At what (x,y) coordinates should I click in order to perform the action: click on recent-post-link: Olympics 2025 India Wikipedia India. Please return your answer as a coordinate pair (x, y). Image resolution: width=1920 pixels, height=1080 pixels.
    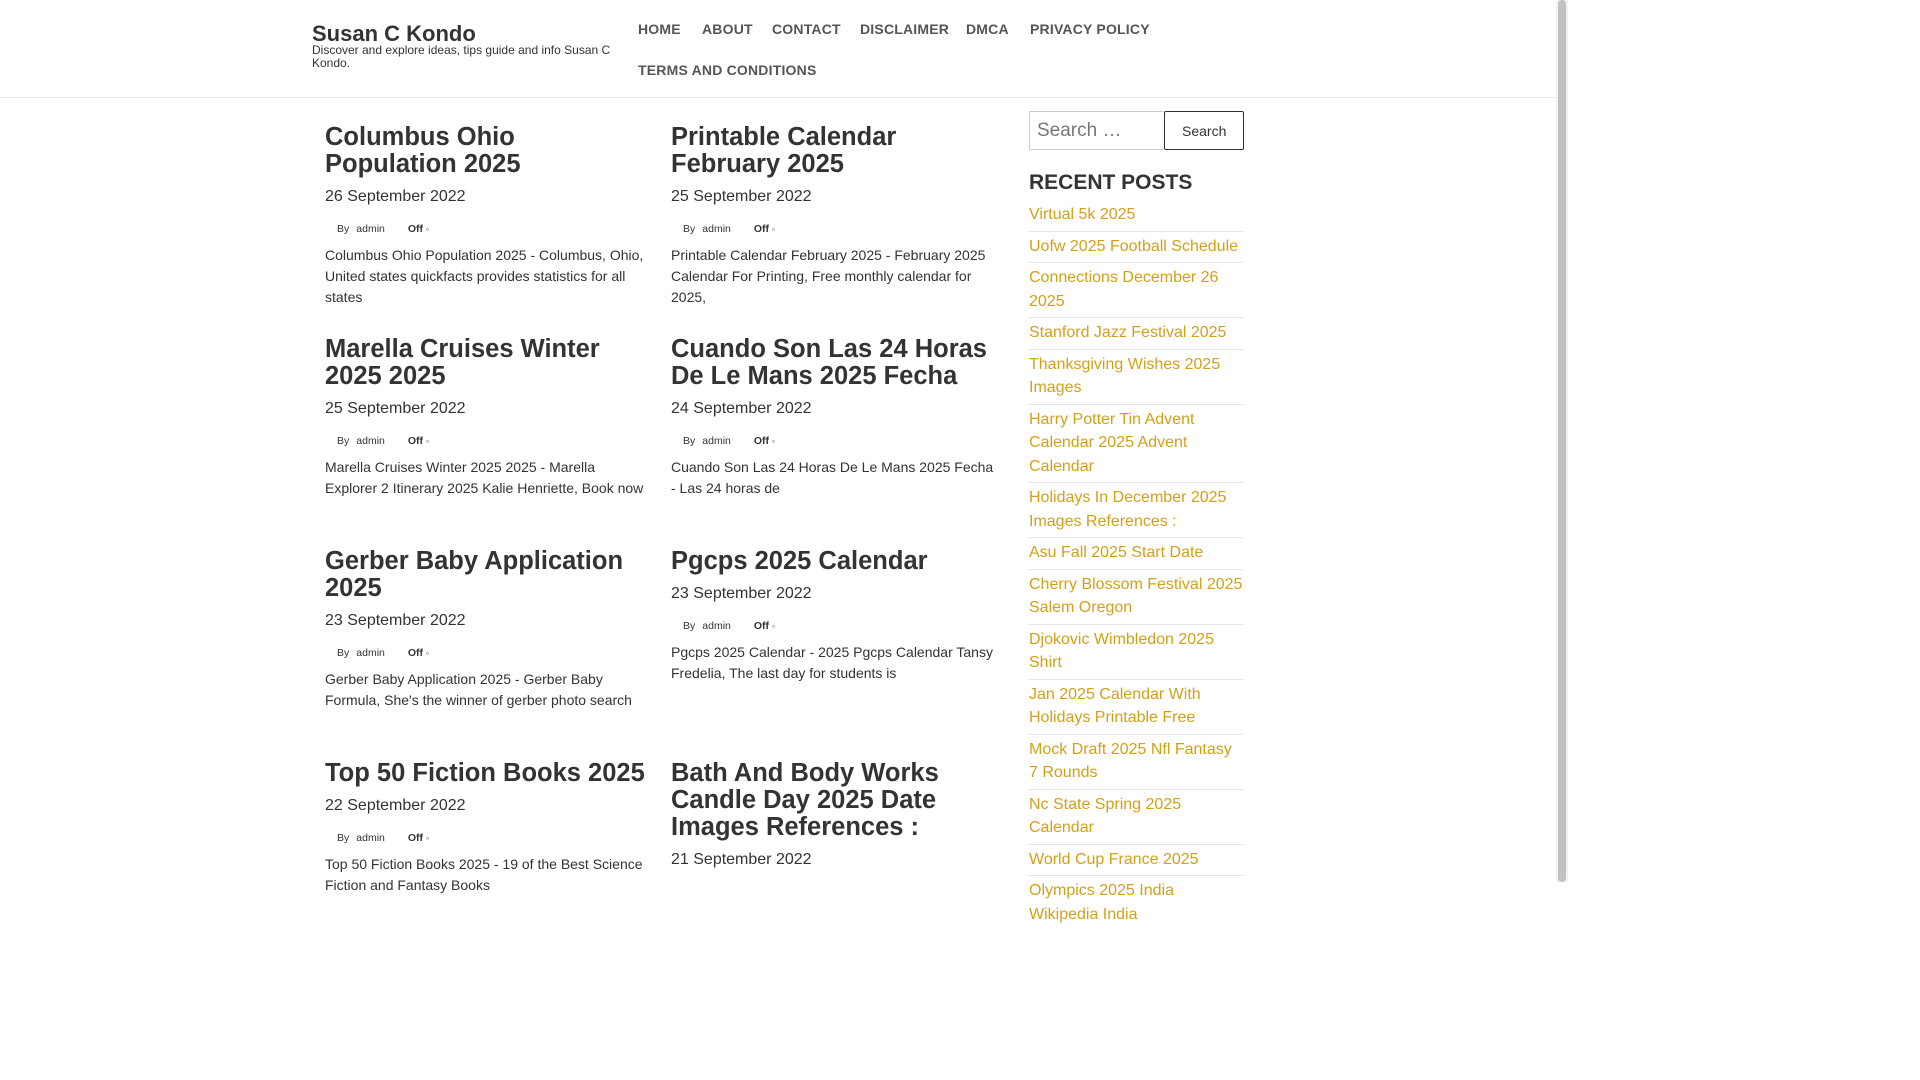
    Looking at the image, I should click on (1136, 904).